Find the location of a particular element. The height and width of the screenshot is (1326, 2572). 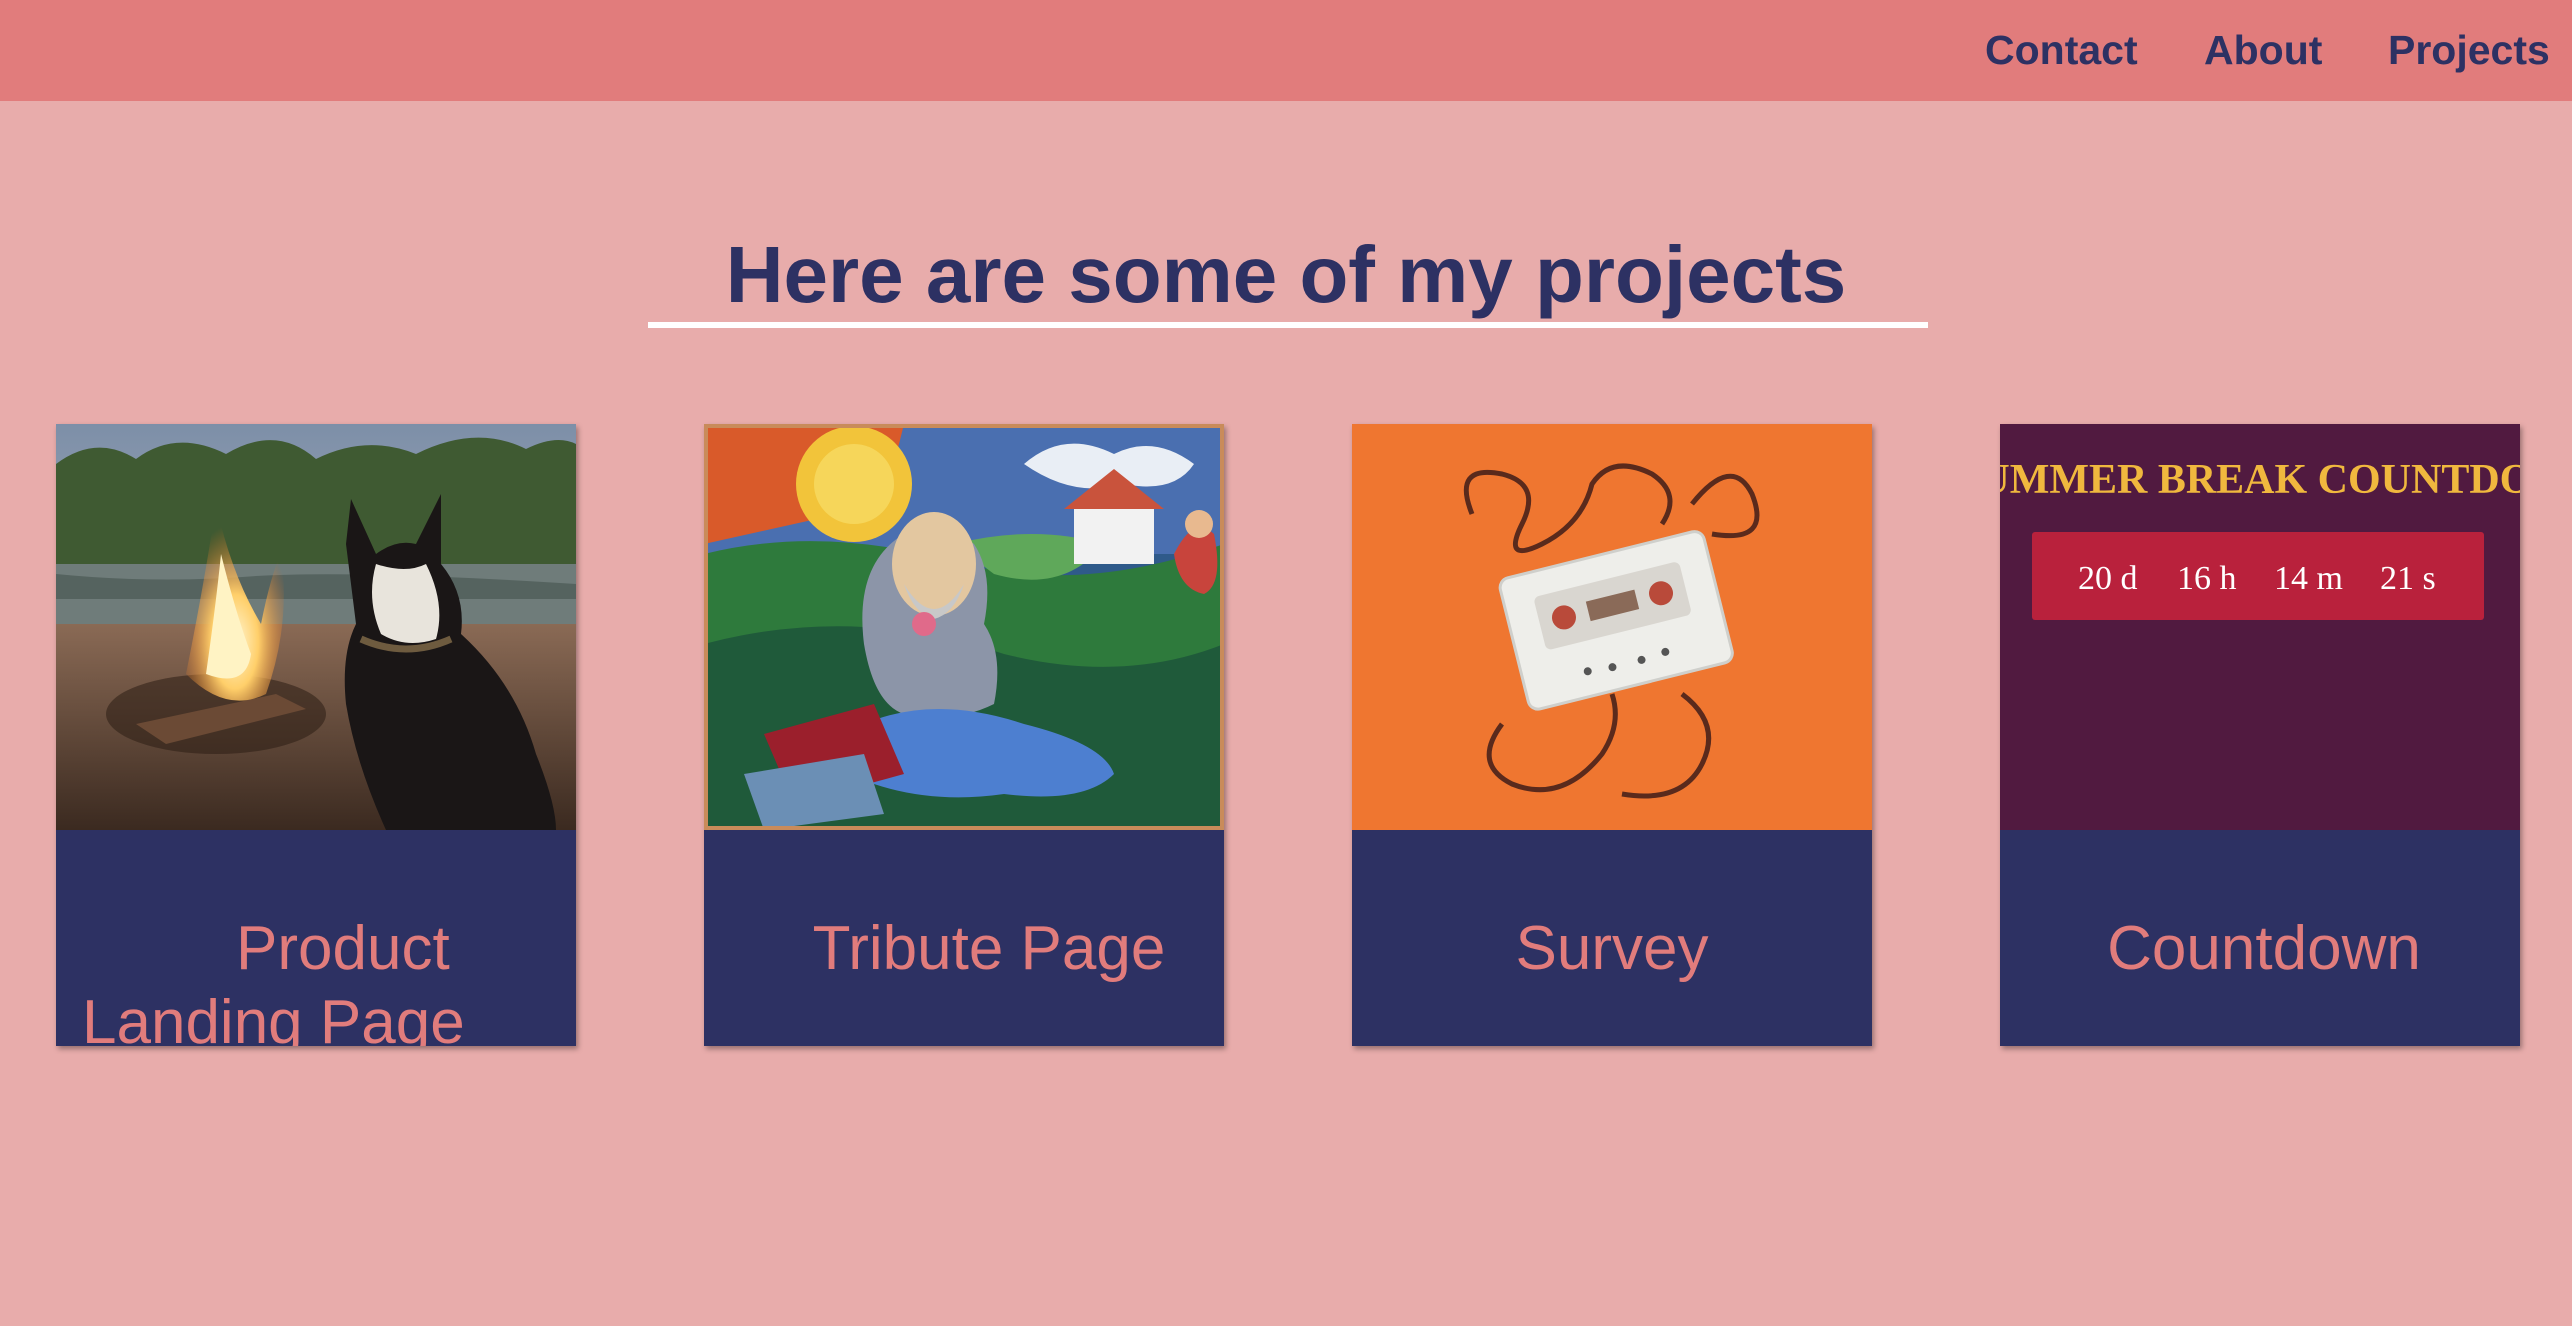

countdown-minutes: 14 m is located at coordinates (2308, 578).